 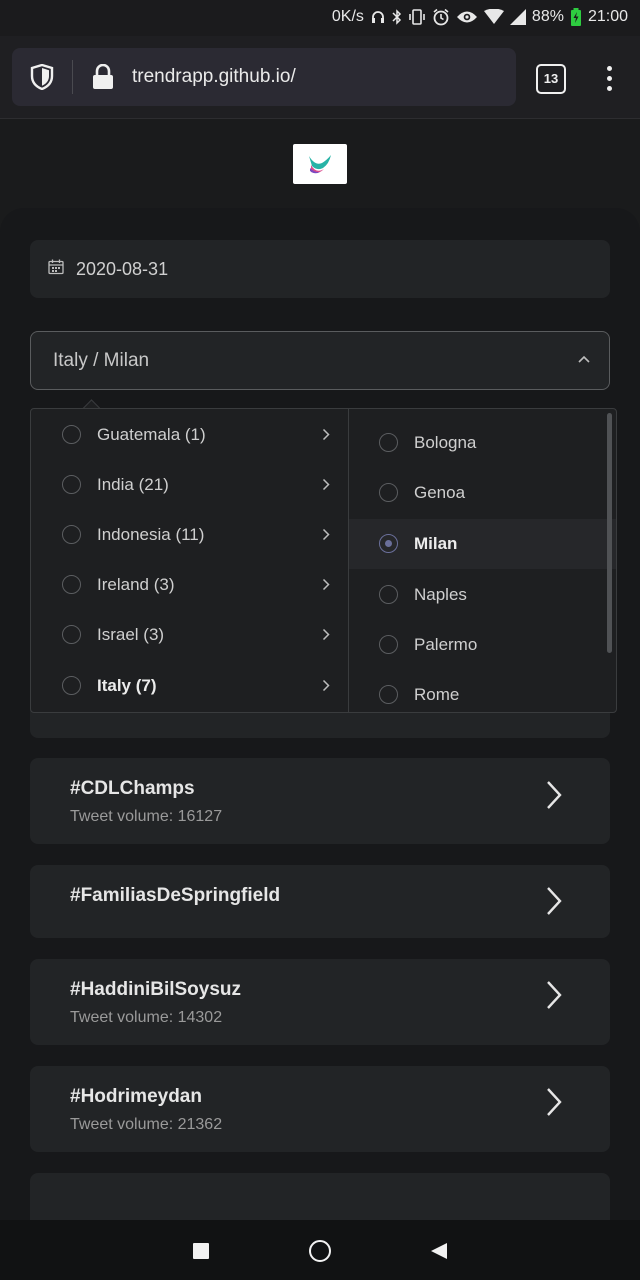 I want to click on chevron-up-icon, so click(x=584, y=359).